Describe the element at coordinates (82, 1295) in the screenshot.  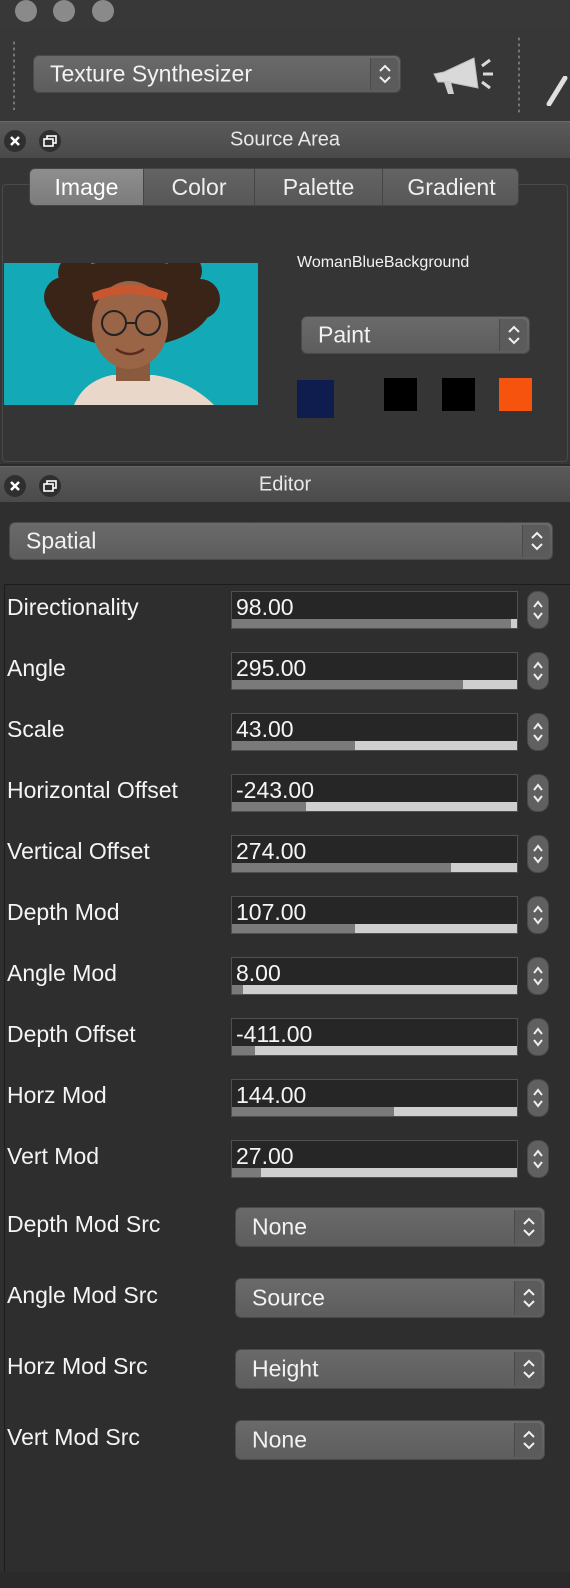
I see `source-label: Angle Mod Src` at that location.